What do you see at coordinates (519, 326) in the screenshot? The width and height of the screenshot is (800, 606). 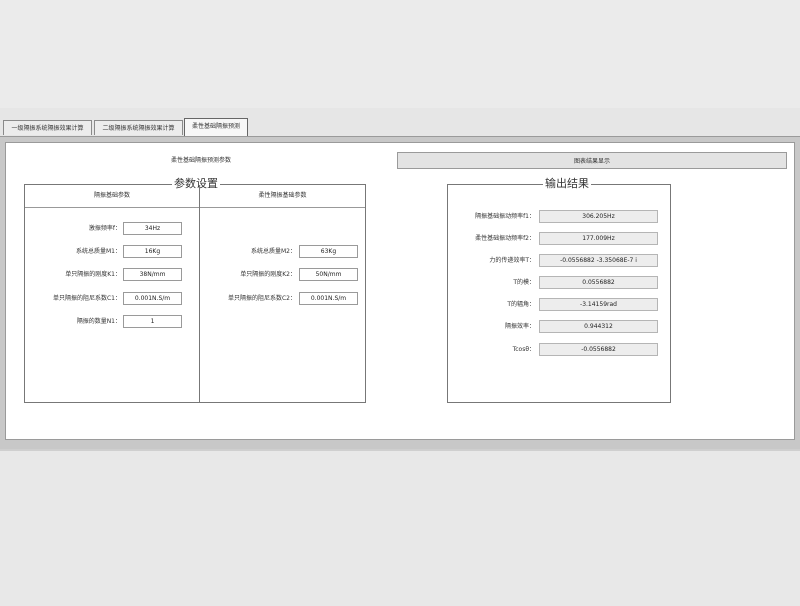 I see `isolation-efficiency-label: 隔振效率：` at bounding box center [519, 326].